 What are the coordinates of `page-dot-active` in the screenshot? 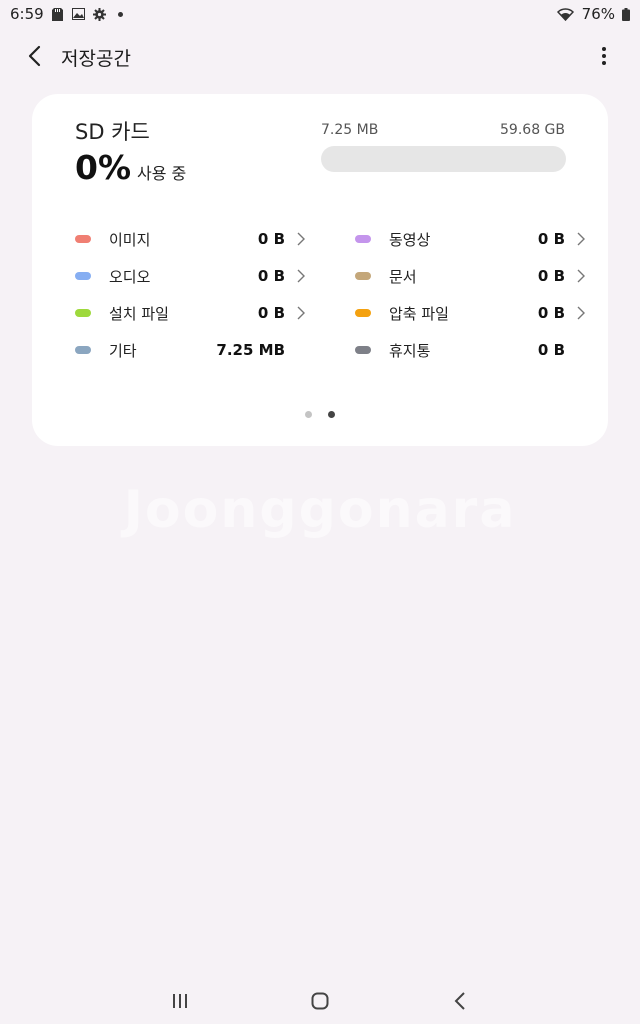 It's located at (331, 414).